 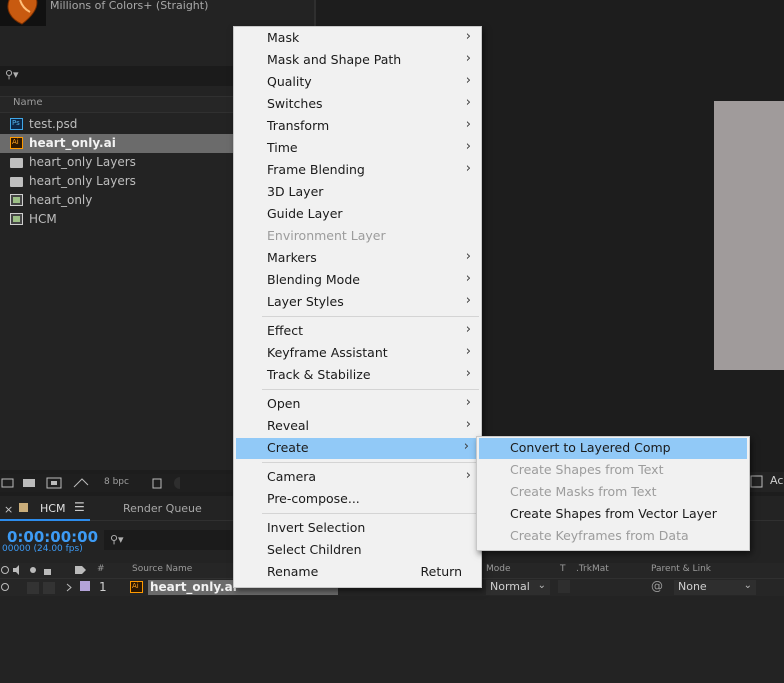 What do you see at coordinates (357, 448) in the screenshot?
I see `menu-item-create: Create ›` at bounding box center [357, 448].